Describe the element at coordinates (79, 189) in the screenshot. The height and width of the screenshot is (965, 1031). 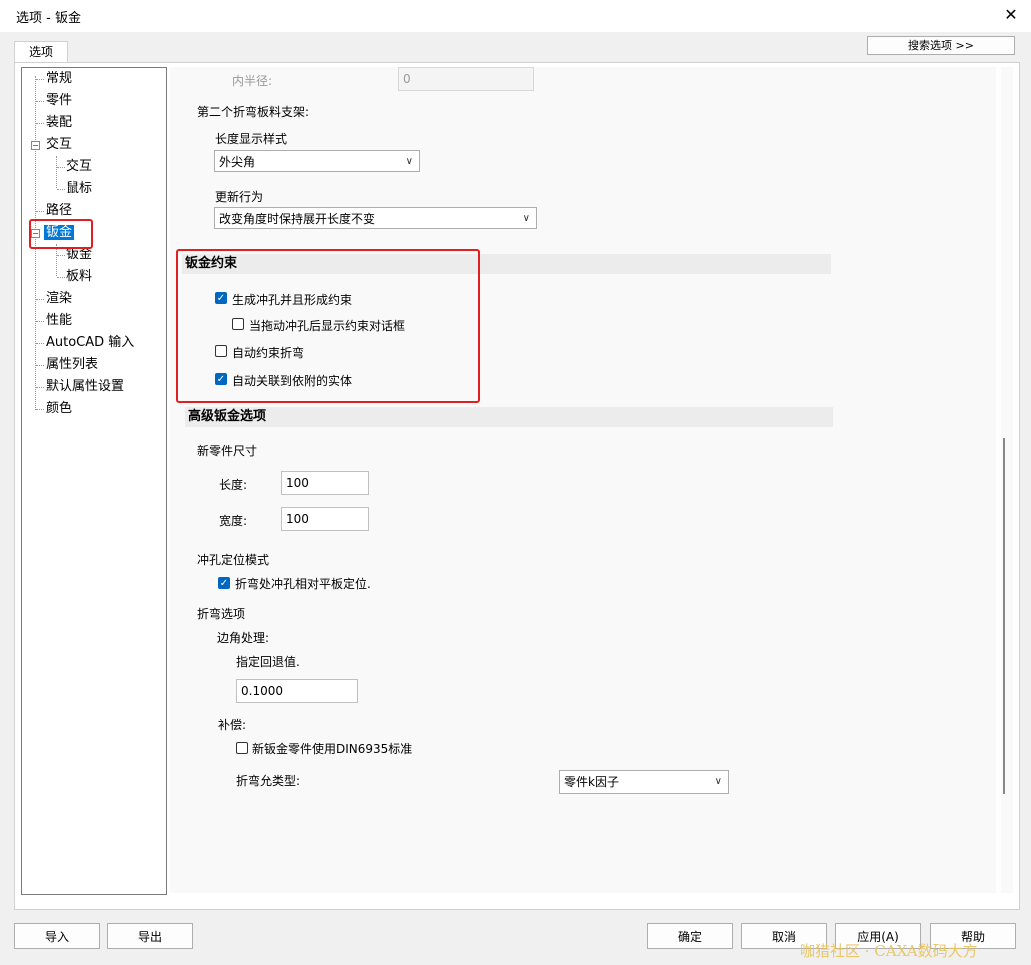
I see `tree-item-mouse: 鼠标` at that location.